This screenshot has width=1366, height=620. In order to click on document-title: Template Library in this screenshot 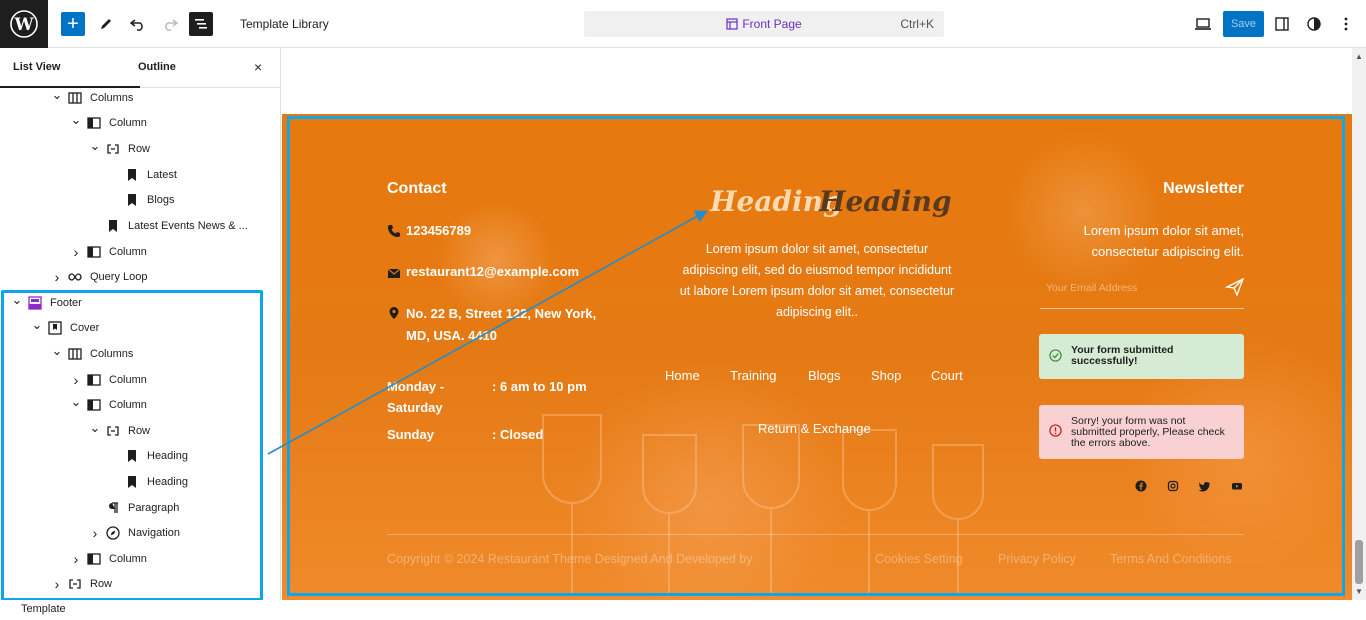, I will do `click(284, 24)`.